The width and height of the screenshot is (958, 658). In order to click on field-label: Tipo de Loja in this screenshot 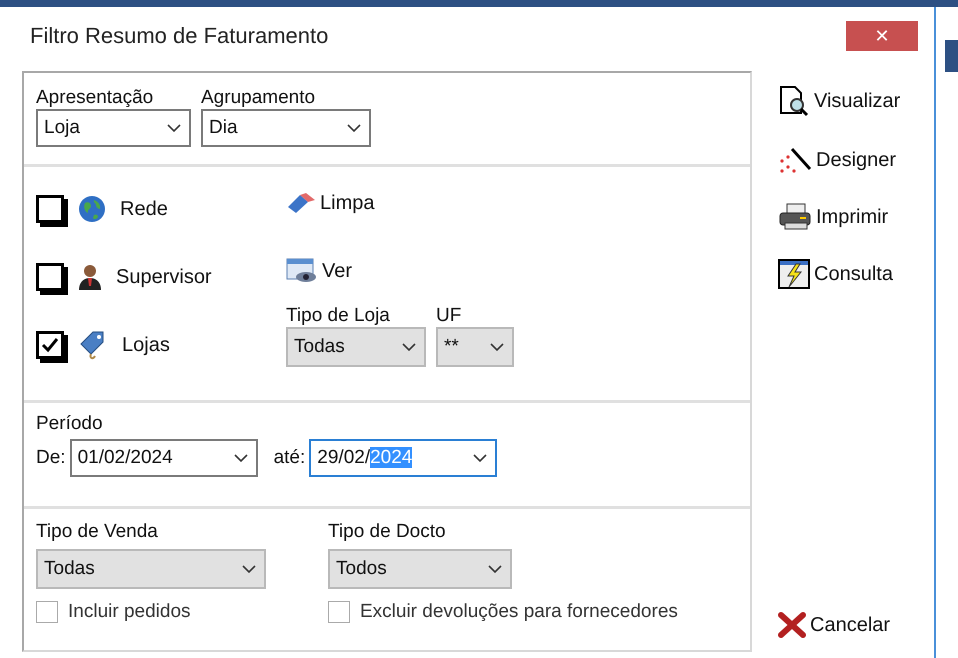, I will do `click(338, 316)`.